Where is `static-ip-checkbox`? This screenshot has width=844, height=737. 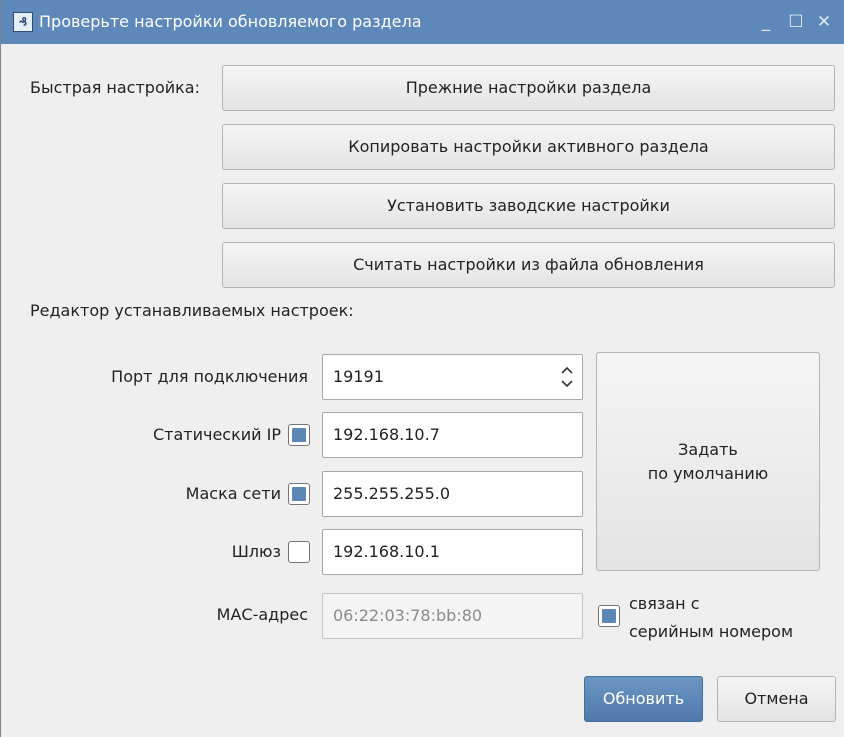 static-ip-checkbox is located at coordinates (299, 435).